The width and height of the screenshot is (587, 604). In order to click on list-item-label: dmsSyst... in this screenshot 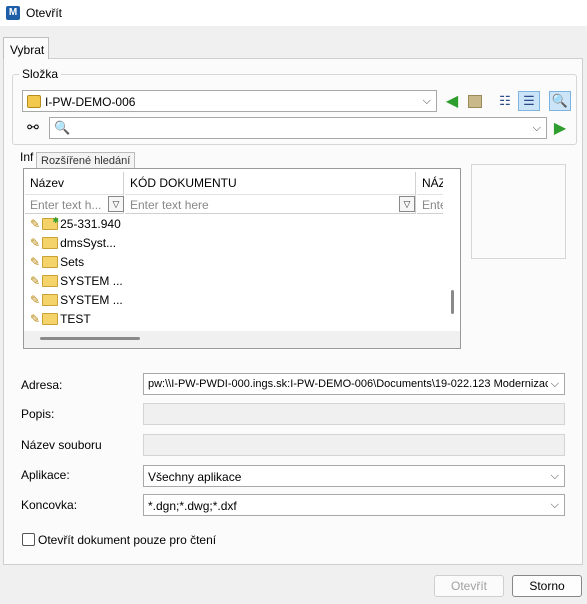, I will do `click(88, 242)`.